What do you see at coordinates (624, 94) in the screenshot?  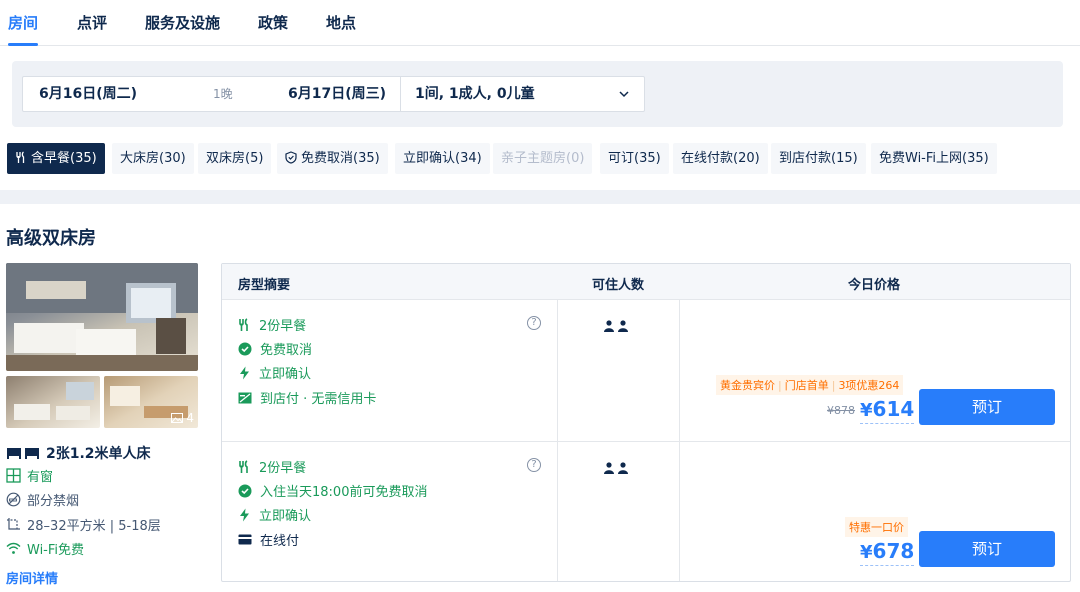 I see `chevron-down-icon` at bounding box center [624, 94].